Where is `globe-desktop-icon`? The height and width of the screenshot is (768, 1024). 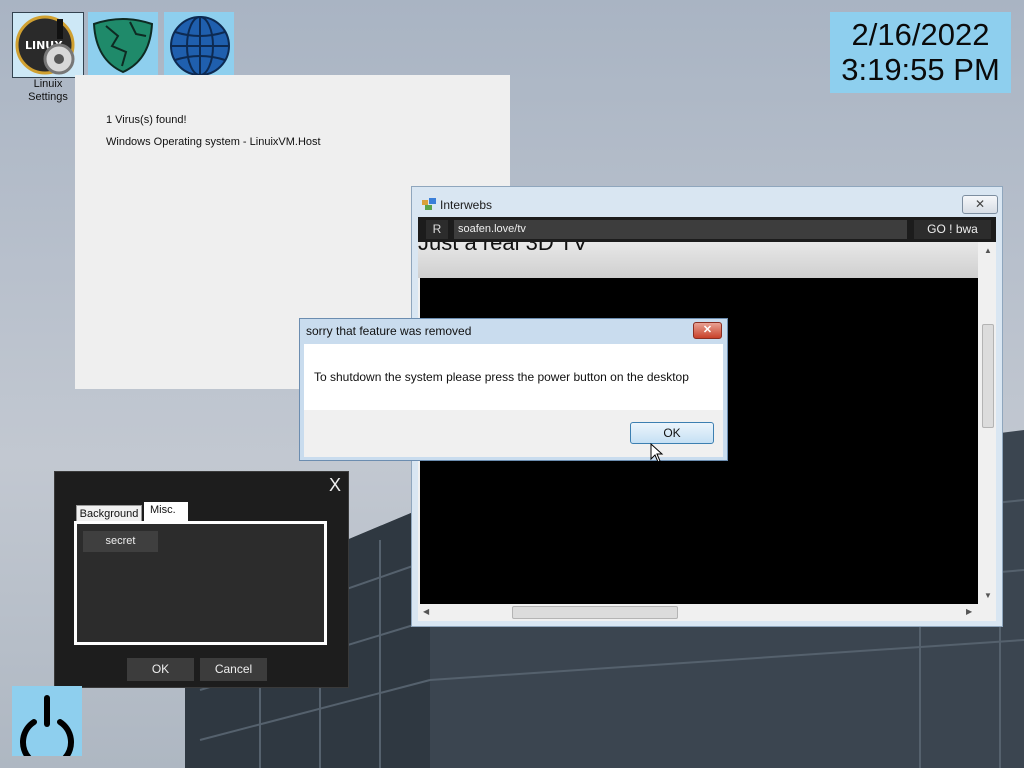 globe-desktop-icon is located at coordinates (199, 44).